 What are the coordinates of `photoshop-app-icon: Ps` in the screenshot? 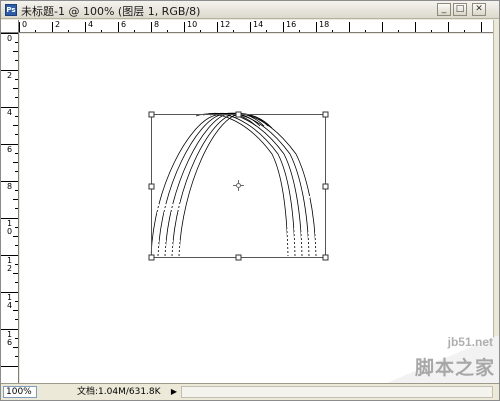 It's located at (11, 10).